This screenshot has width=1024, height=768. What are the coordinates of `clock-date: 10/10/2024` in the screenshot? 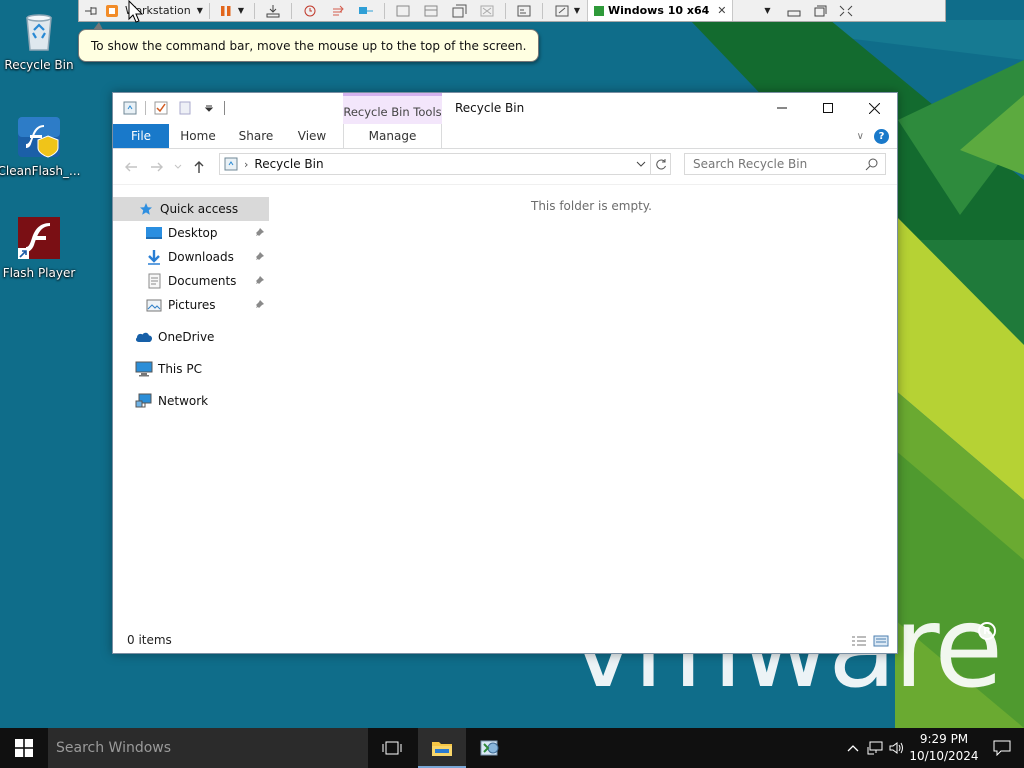 It's located at (944, 756).